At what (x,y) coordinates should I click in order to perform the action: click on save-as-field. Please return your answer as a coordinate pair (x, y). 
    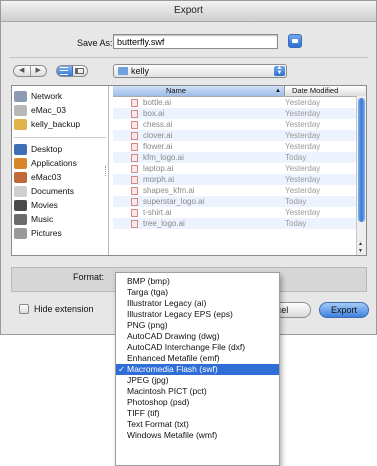
    Looking at the image, I should click on (195, 41).